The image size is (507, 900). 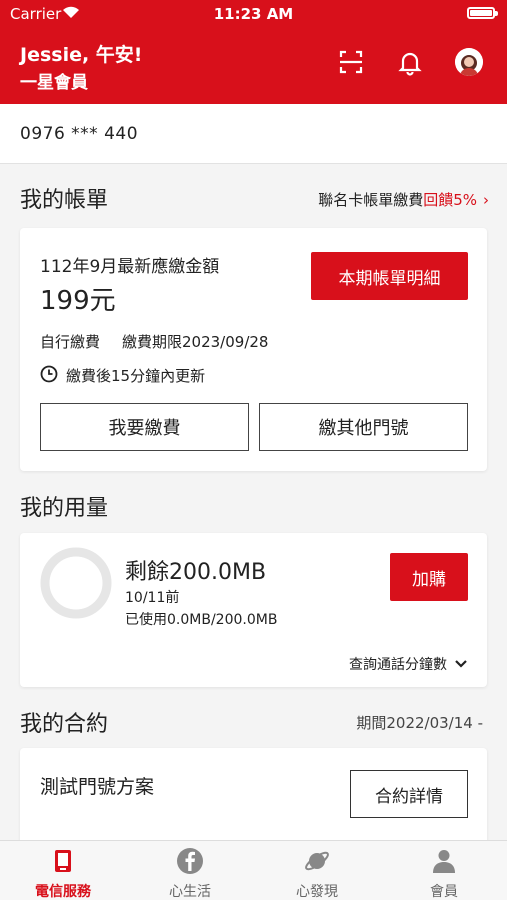 What do you see at coordinates (64, 724) in the screenshot?
I see `contract-section-title: 我的合約` at bounding box center [64, 724].